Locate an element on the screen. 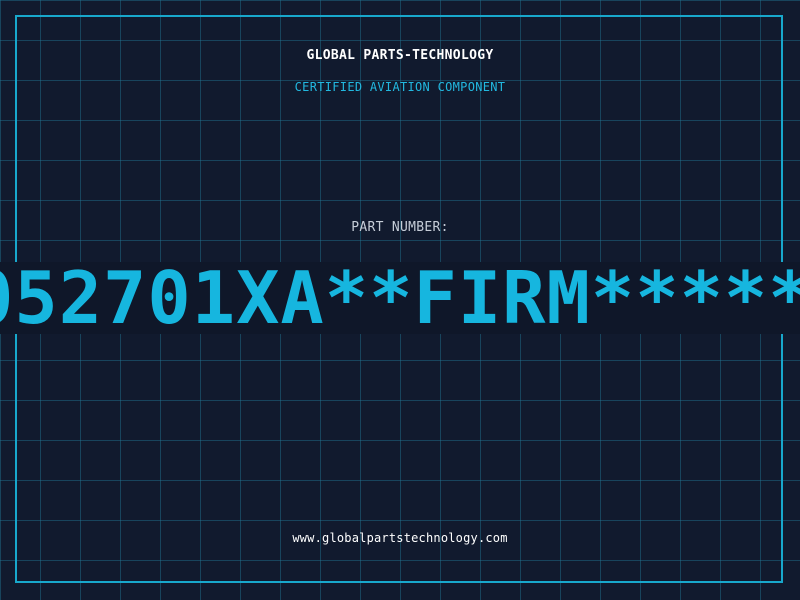 This screenshot has height=600, width=800. website-url: www.globalpartstechnology.com is located at coordinates (400, 538).